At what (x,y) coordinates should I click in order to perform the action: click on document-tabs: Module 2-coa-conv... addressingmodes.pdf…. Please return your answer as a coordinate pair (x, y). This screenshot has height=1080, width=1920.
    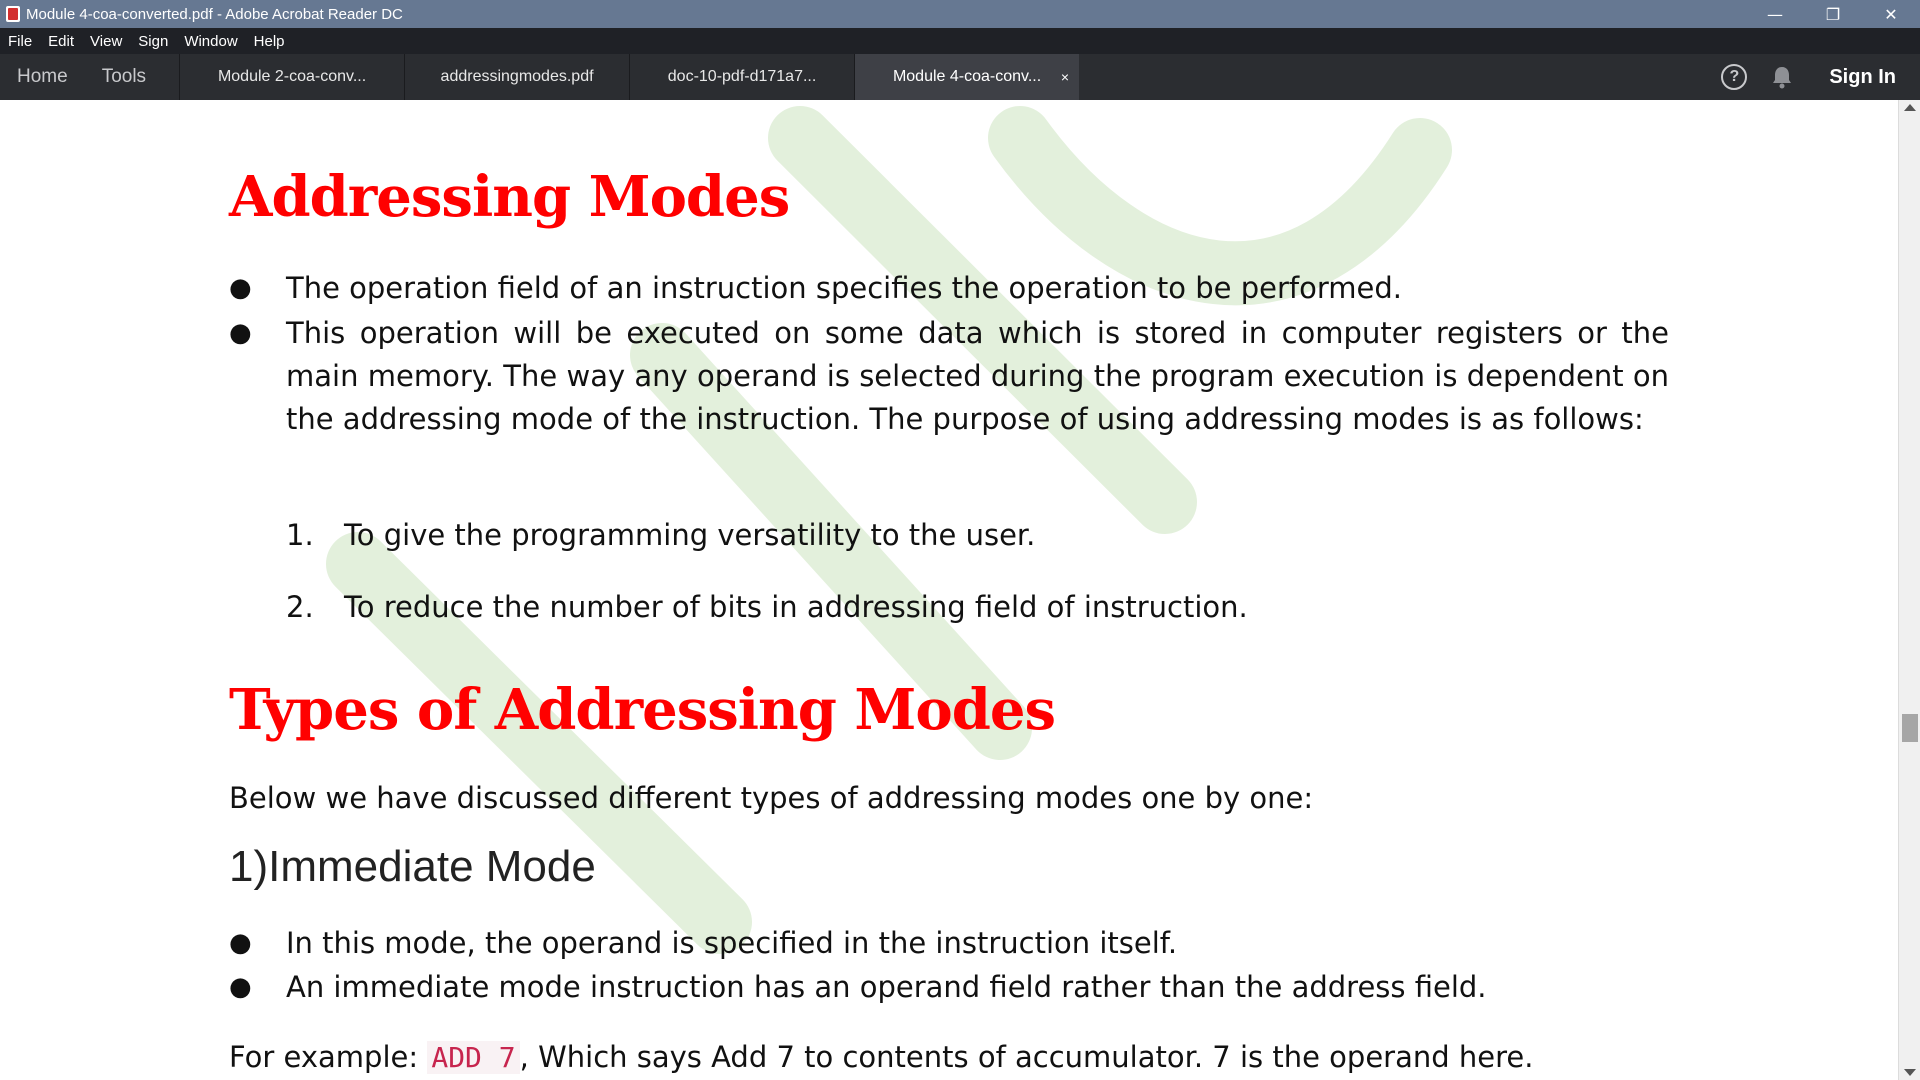
    Looking at the image, I should click on (629, 77).